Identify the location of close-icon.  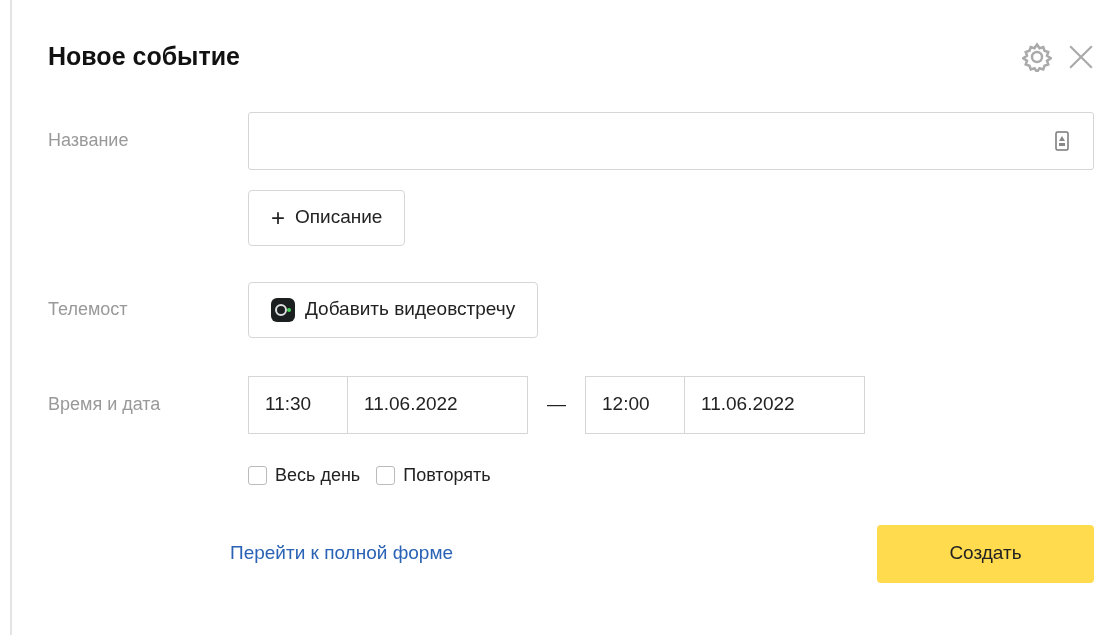
(1081, 56).